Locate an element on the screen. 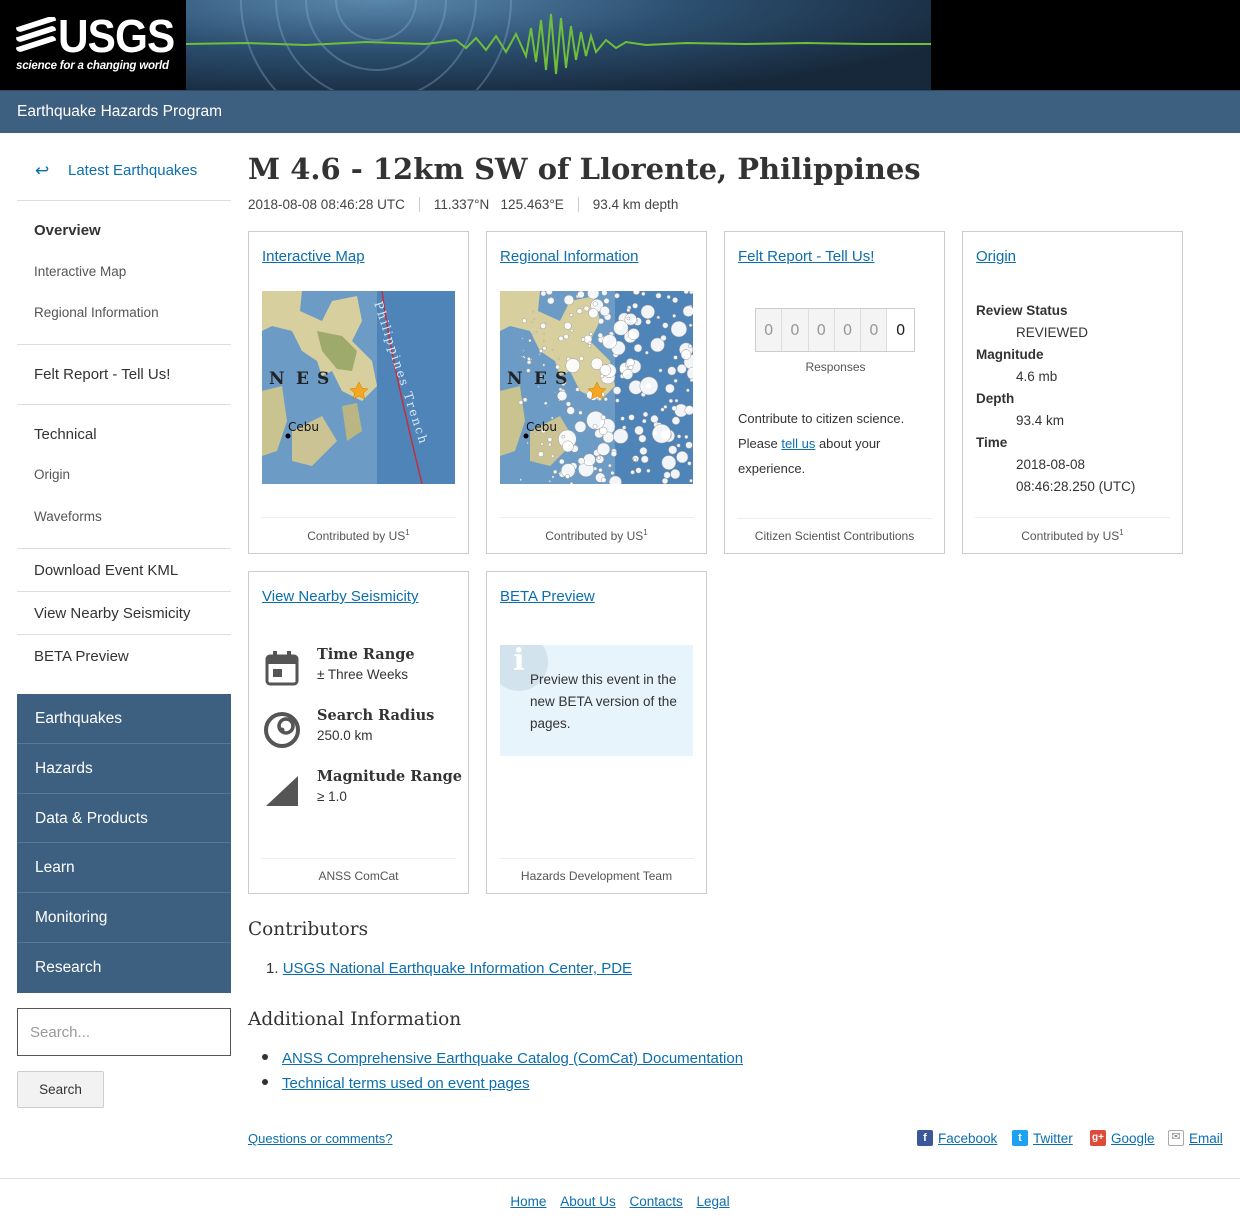 Image resolution: width=1240 pixels, height=1224 pixels. footer-contacts-link: Contacts is located at coordinates (655, 1201).